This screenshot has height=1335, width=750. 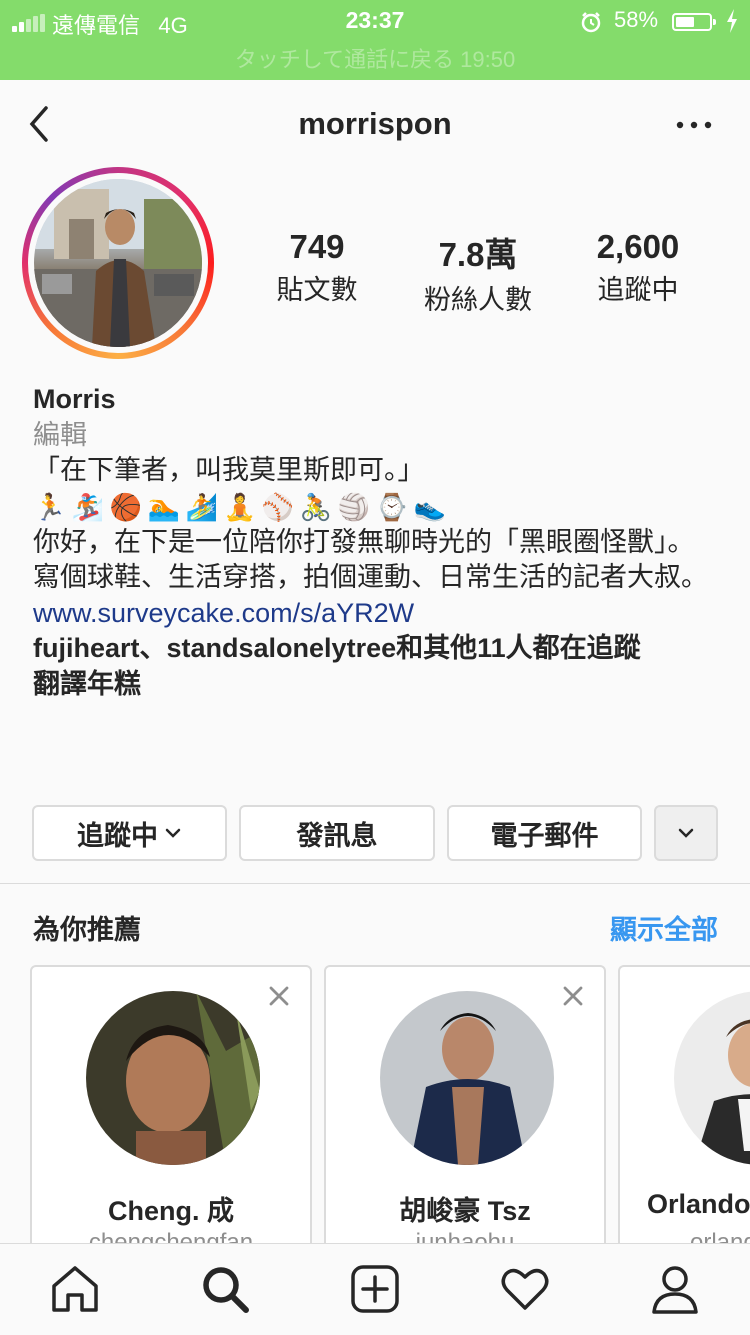 I want to click on email-button-label: 電子郵件, so click(x=544, y=835).